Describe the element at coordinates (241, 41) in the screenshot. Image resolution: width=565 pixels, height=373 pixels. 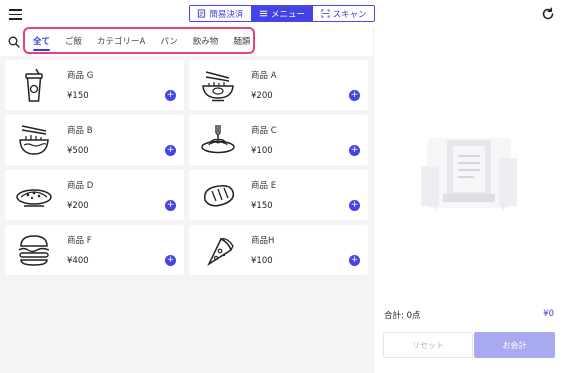
I see `category-tab-noodles: 麺類` at that location.